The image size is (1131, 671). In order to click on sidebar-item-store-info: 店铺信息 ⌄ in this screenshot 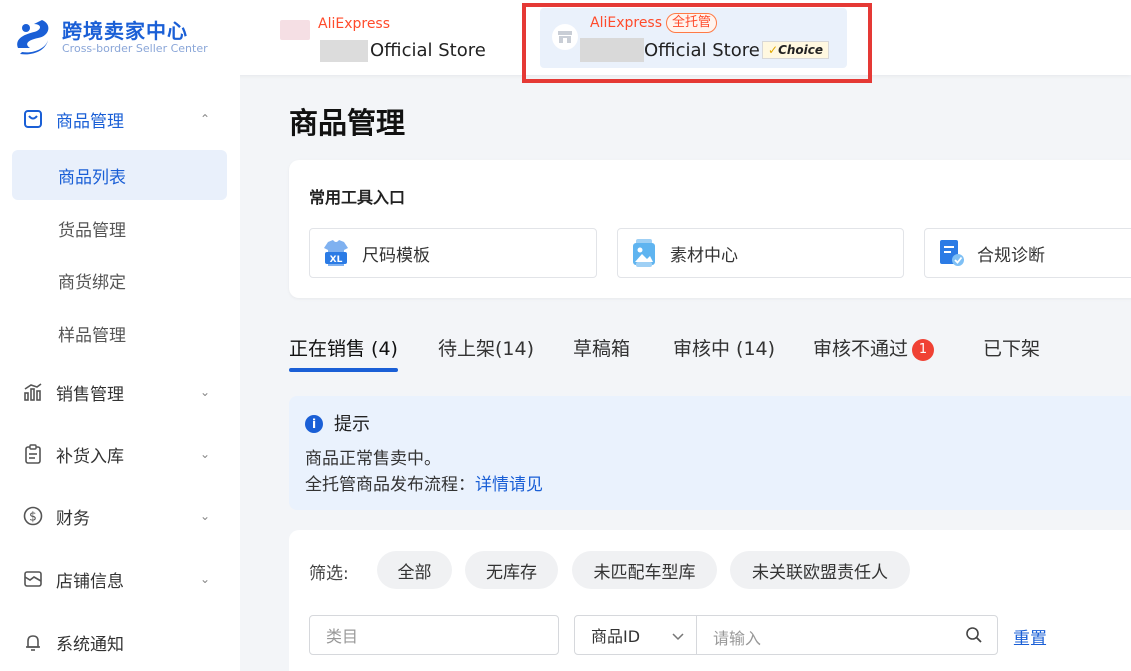, I will do `click(120, 579)`.